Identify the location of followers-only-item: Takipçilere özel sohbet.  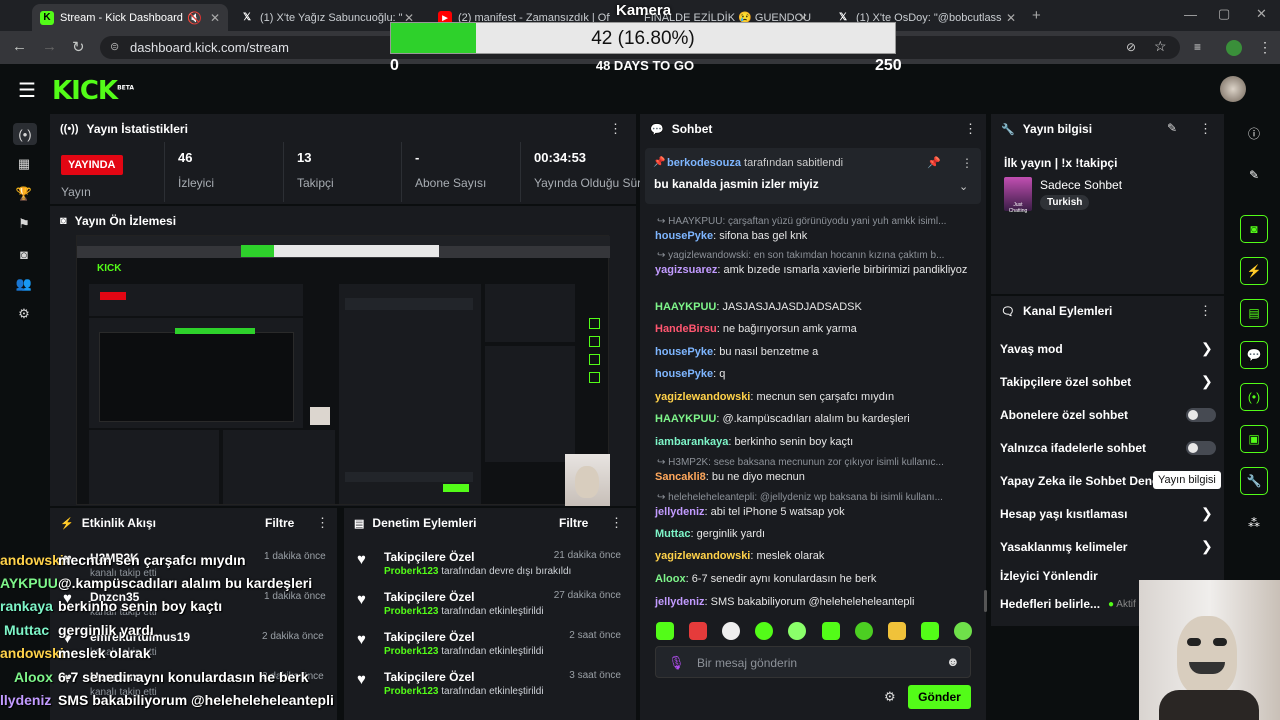
(1065, 382).